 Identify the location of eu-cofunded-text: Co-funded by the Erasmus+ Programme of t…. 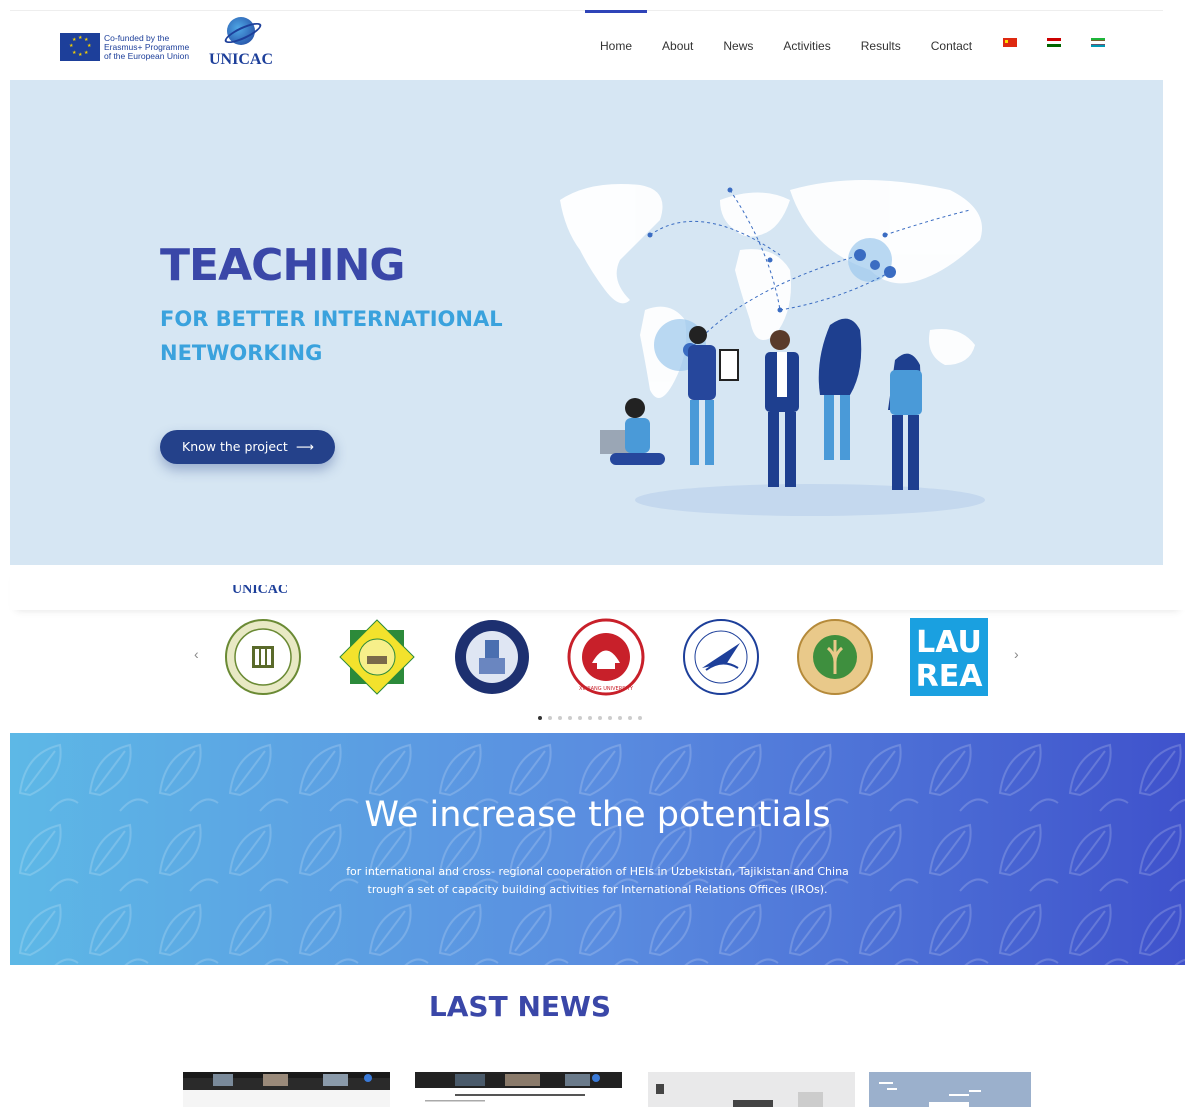
(147, 46).